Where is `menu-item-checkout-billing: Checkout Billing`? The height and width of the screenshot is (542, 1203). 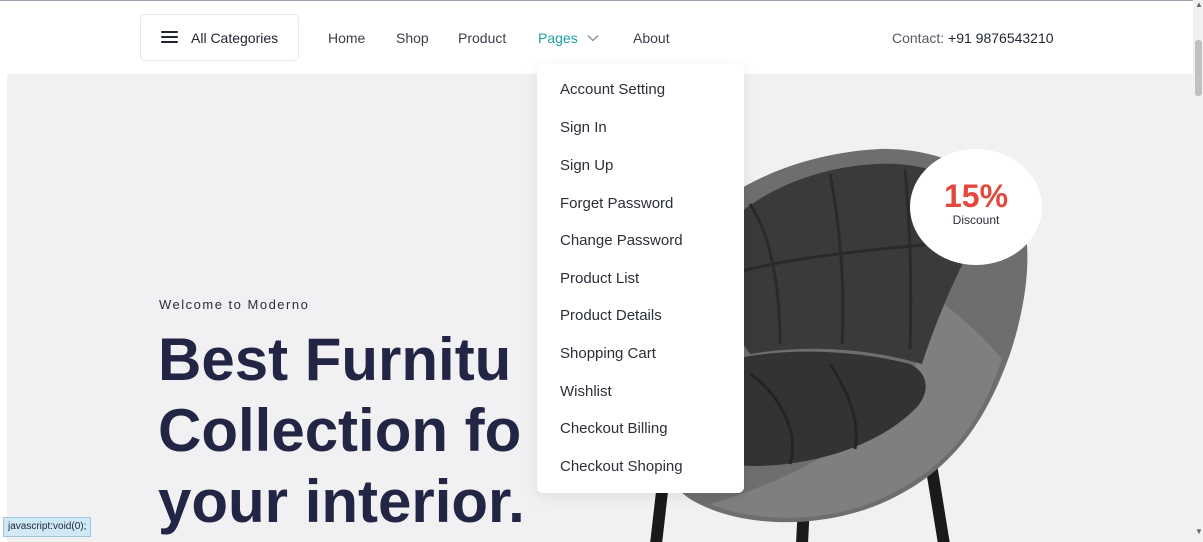
menu-item-checkout-billing: Checkout Billing is located at coordinates (614, 428).